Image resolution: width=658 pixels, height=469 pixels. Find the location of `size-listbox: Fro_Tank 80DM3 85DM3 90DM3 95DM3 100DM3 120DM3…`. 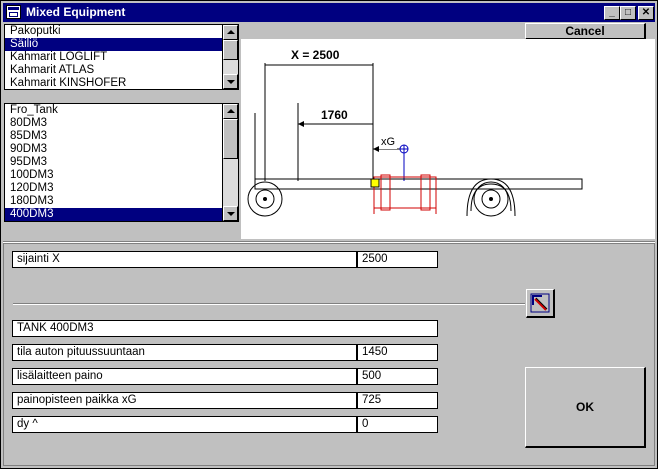

size-listbox: Fro_Tank 80DM3 85DM3 90DM3 95DM3 100DM3 120DM3… is located at coordinates (121, 162).